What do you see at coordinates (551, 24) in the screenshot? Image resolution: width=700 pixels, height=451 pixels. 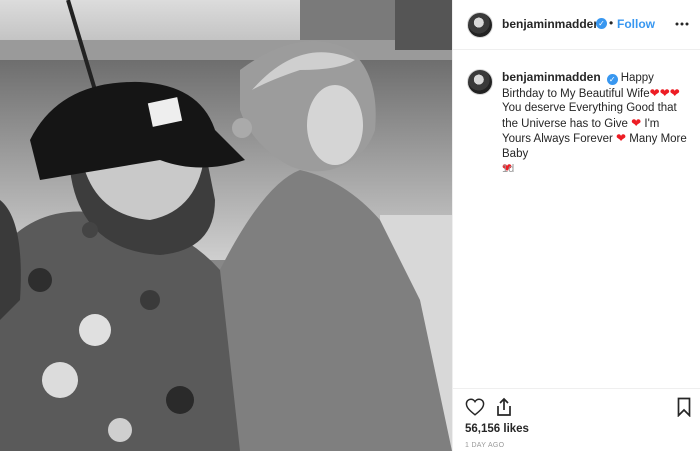 I see `header-username: benjaminmadden` at bounding box center [551, 24].